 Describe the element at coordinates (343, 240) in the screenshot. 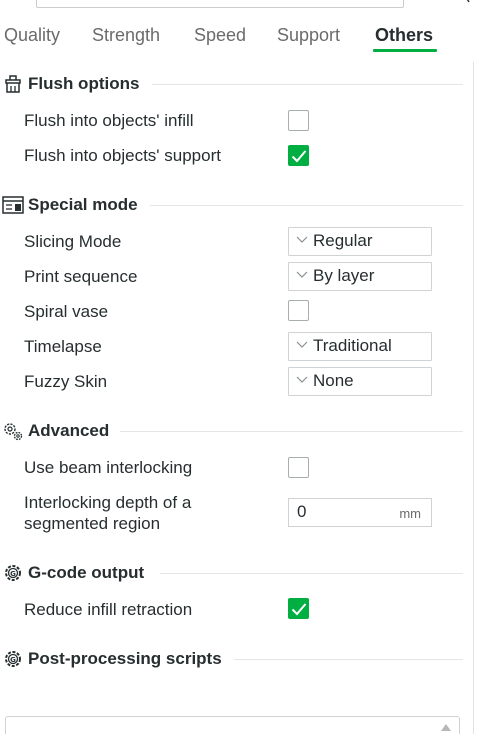

I see `select-value: Regular` at that location.